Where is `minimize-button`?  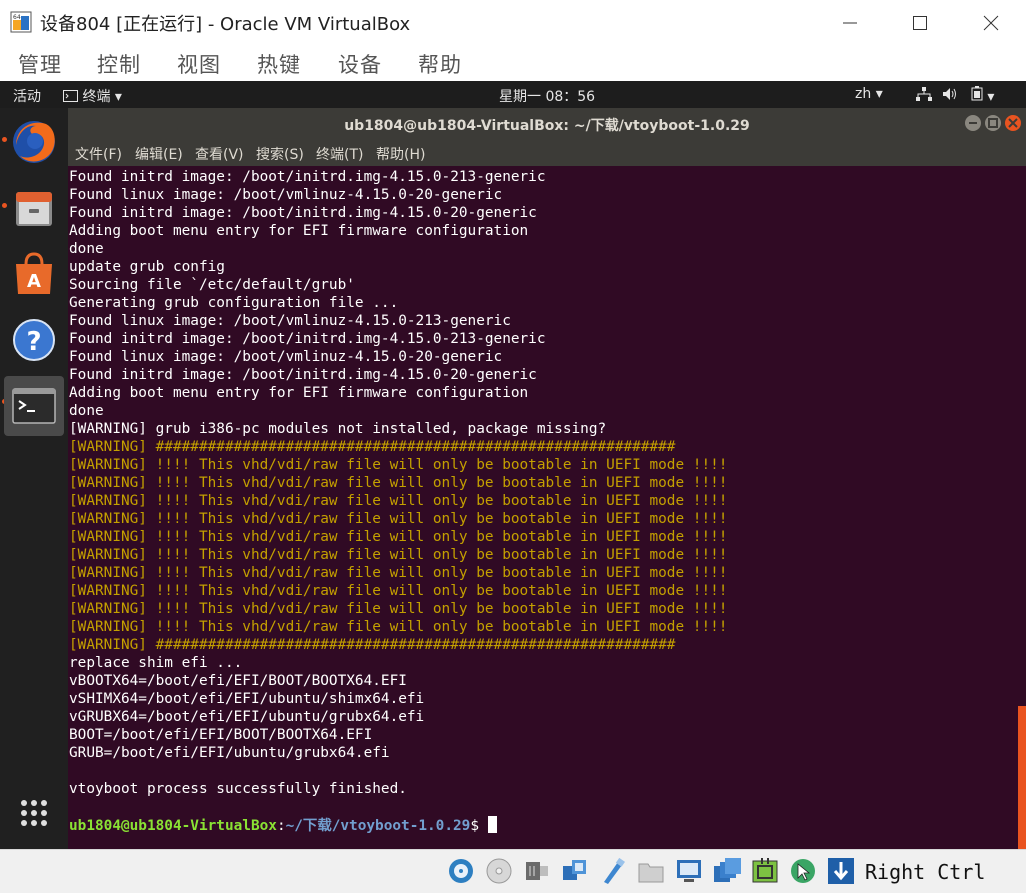 minimize-button is located at coordinates (850, 22).